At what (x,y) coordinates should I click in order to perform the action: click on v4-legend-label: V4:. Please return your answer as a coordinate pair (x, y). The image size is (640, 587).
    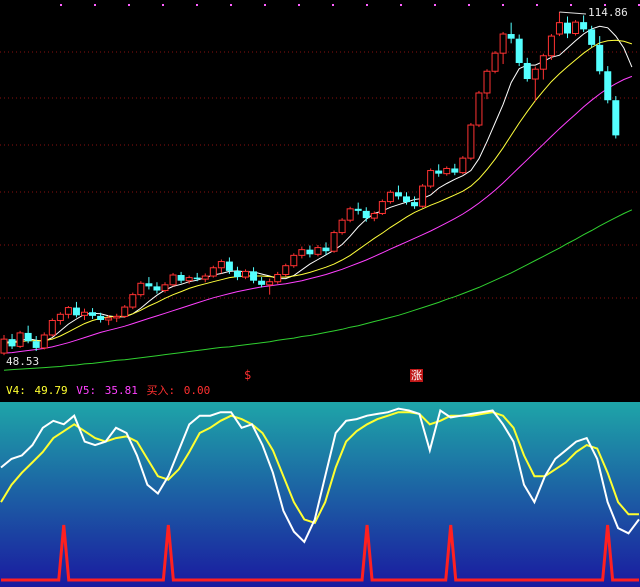
    Looking at the image, I should click on (16, 390).